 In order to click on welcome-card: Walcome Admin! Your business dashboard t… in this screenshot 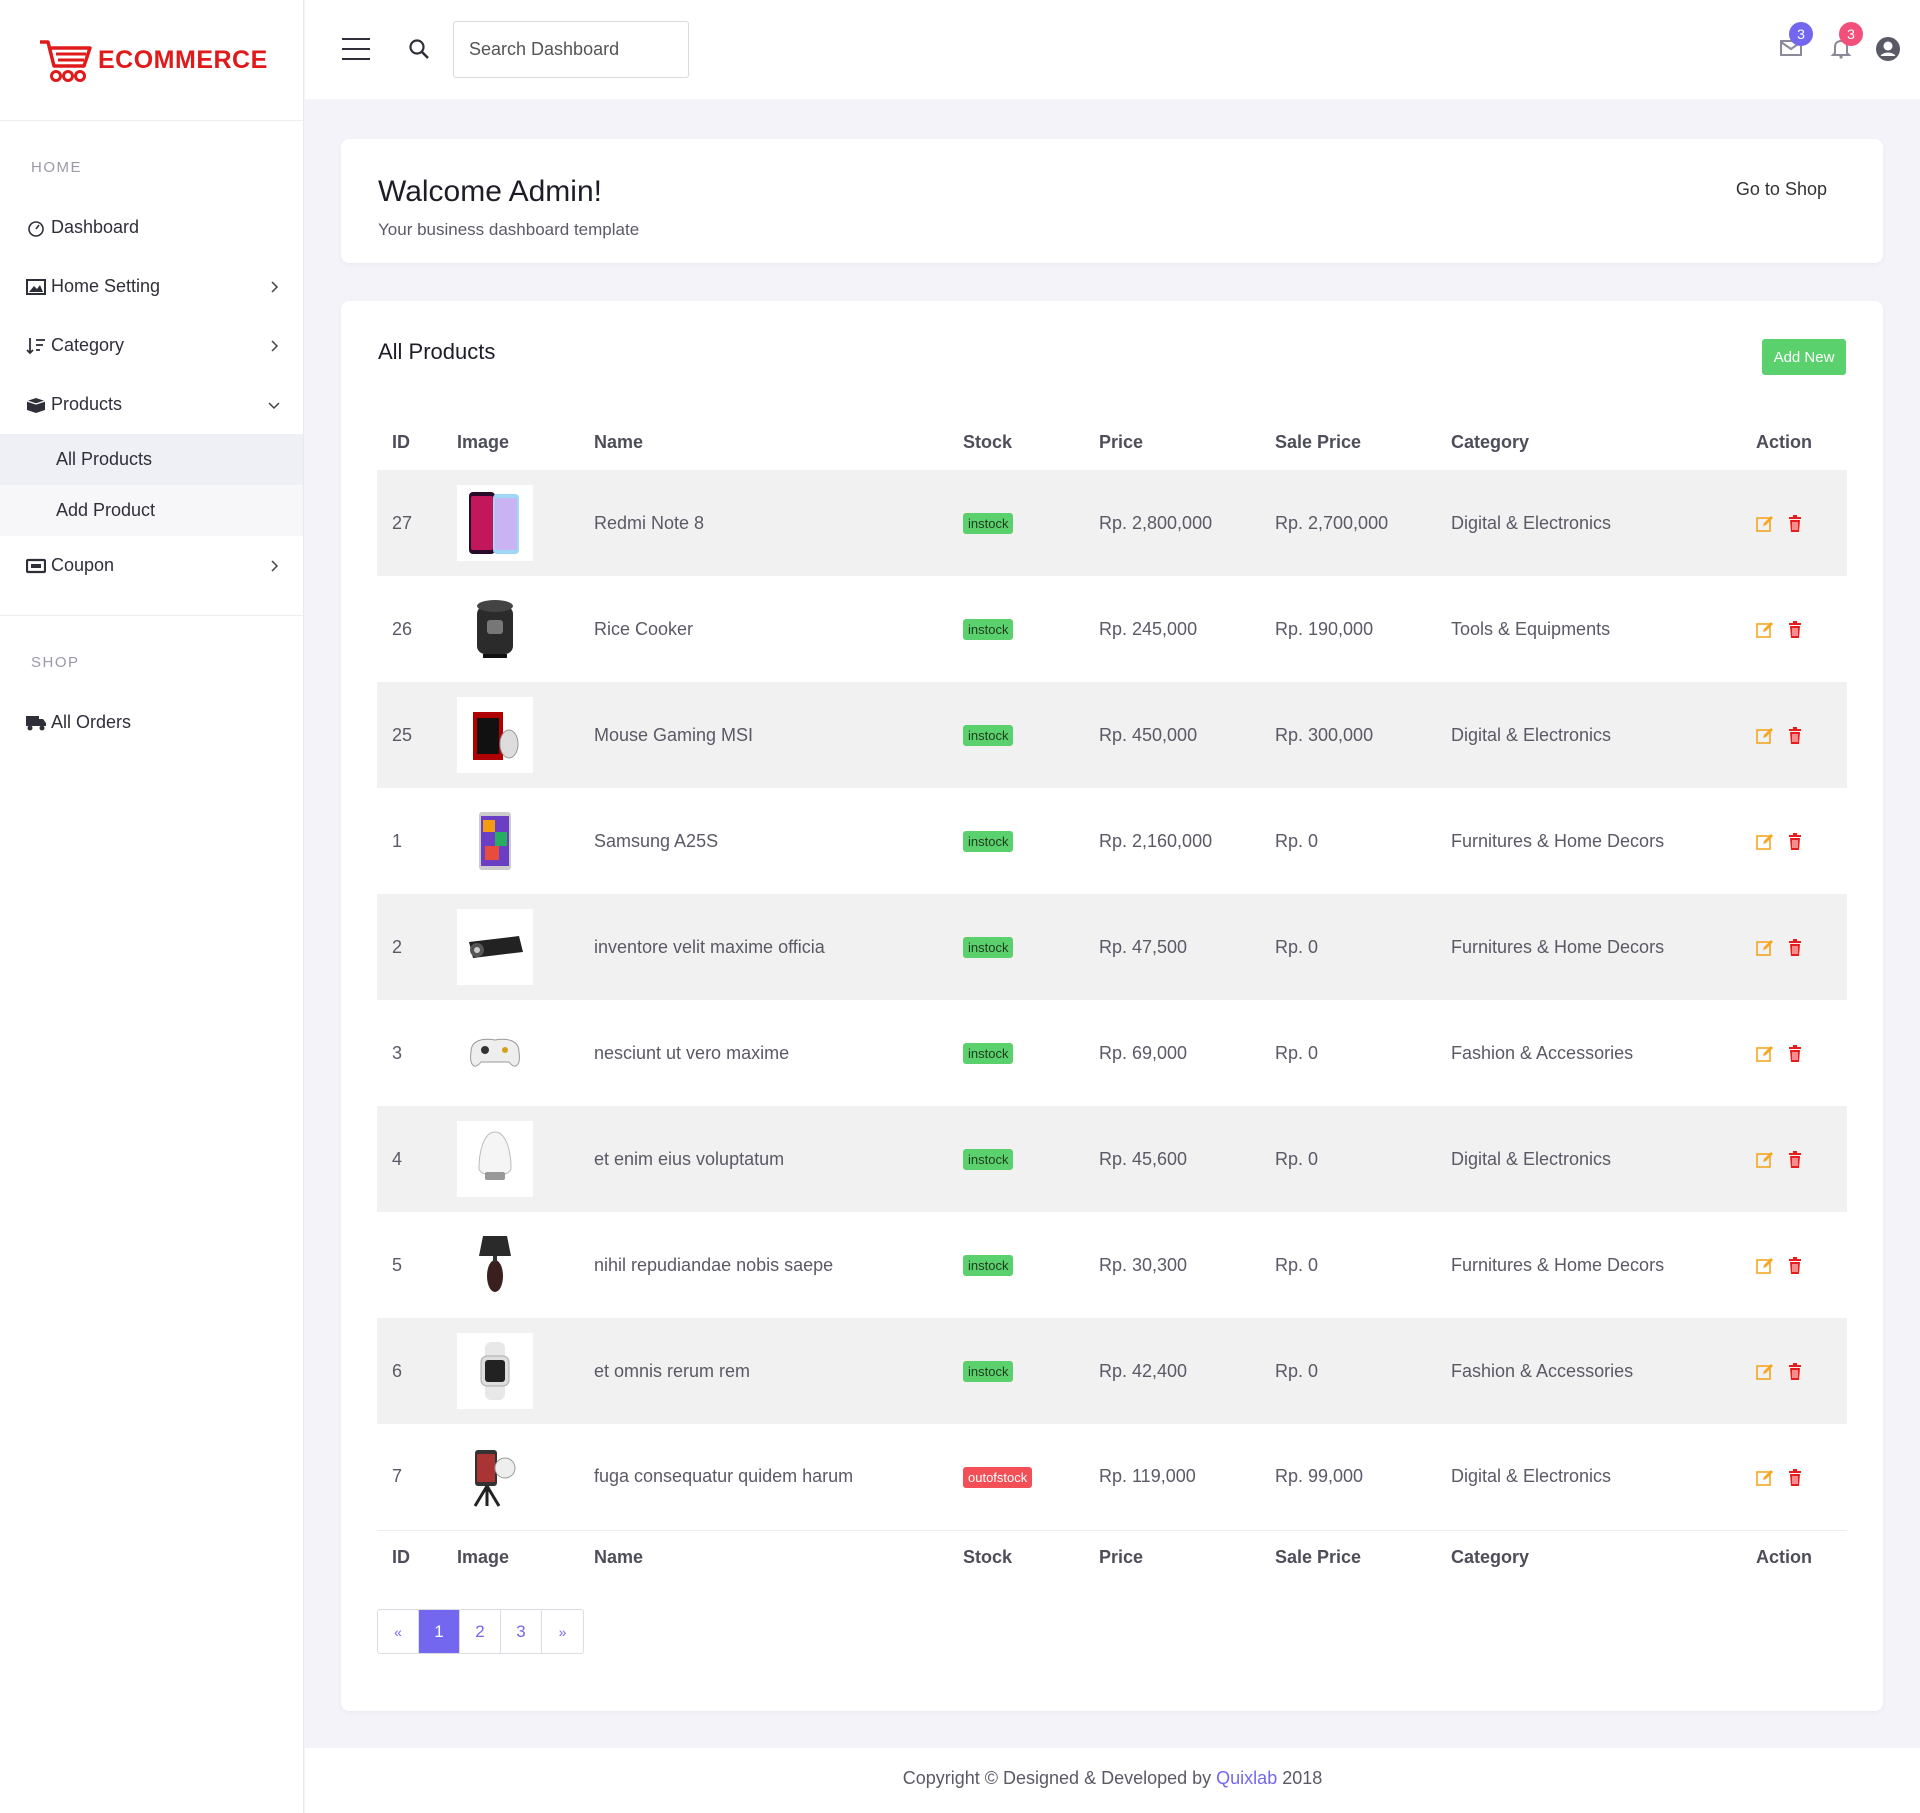, I will do `click(1112, 201)`.